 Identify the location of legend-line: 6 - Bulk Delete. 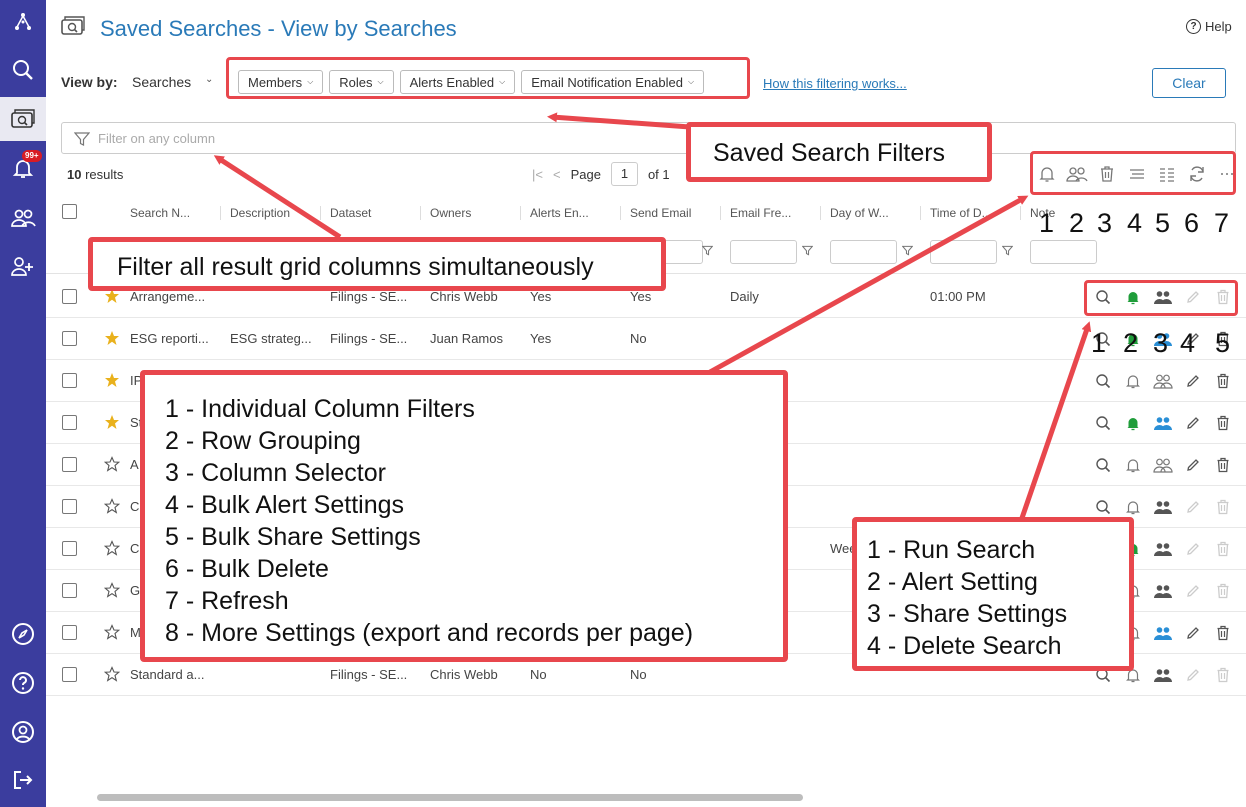
(247, 569).